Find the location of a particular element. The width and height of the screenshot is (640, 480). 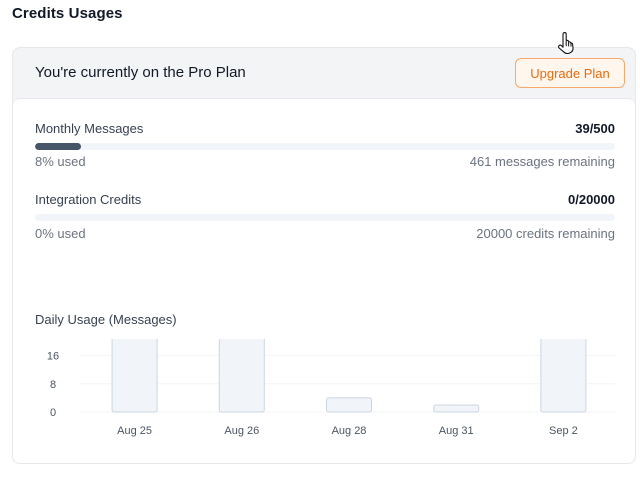

y-tick-label: 8 is located at coordinates (53, 385).